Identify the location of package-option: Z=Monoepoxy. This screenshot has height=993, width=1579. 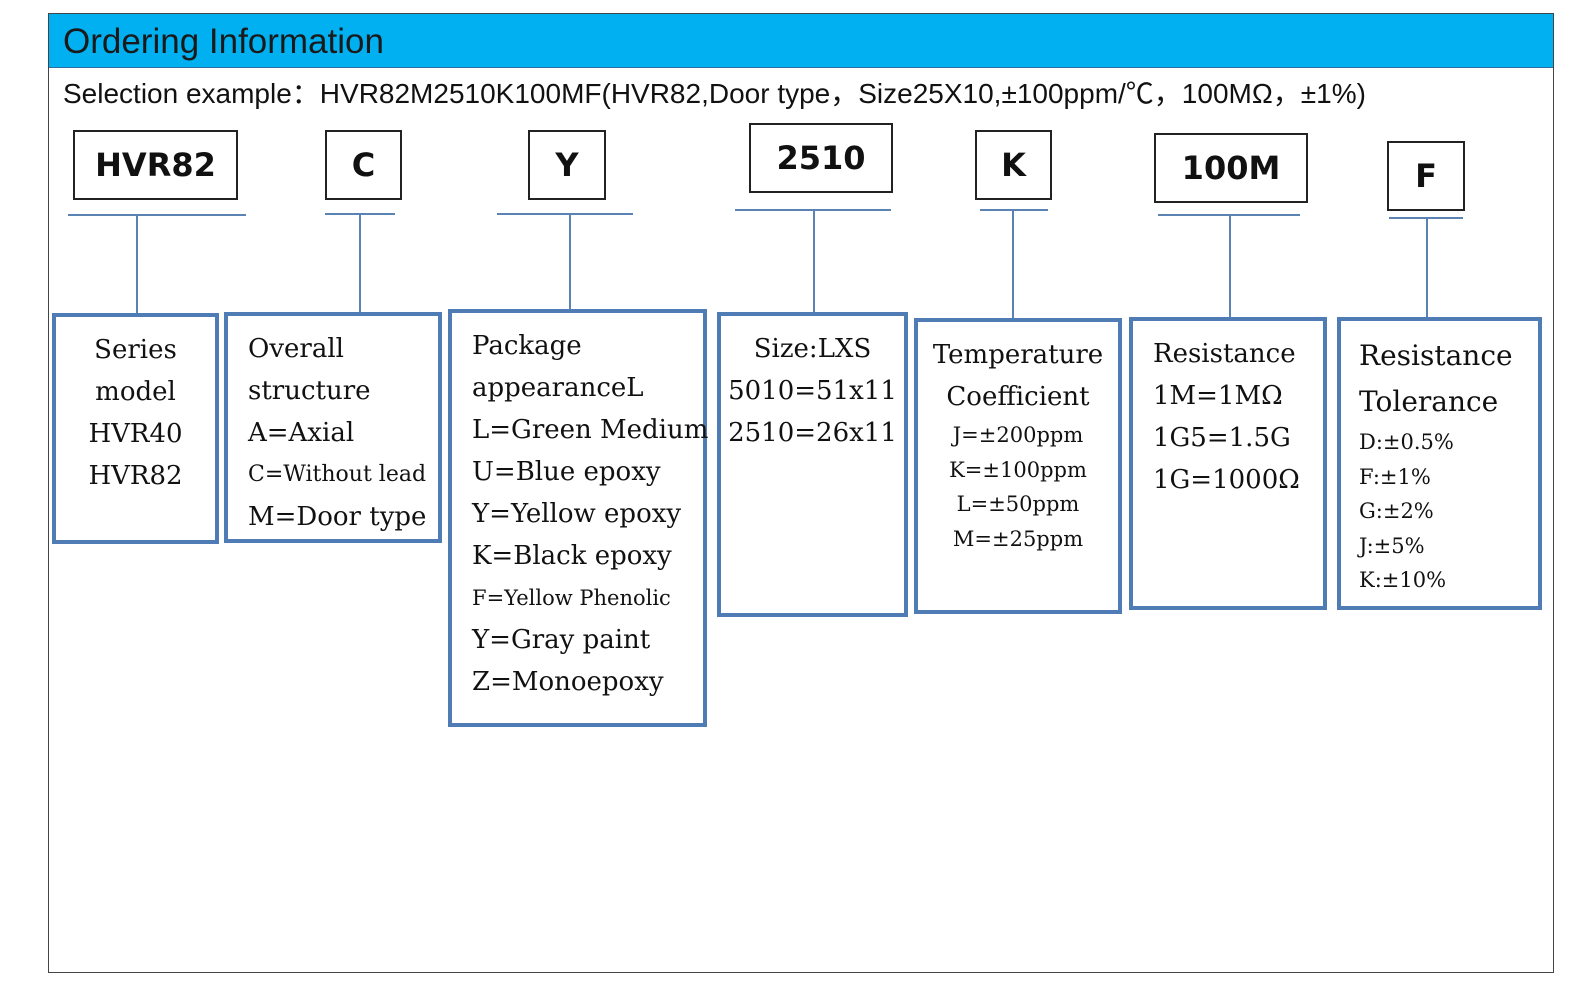
(568, 682).